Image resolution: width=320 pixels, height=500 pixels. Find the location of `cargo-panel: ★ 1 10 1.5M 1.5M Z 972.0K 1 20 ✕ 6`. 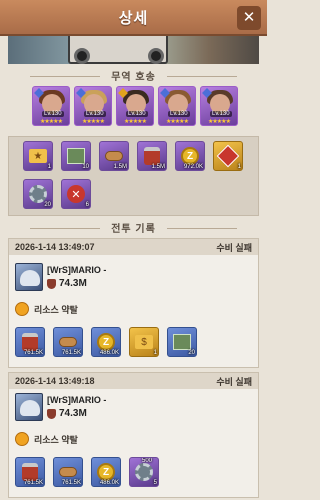

cargo-panel: ★ 1 10 1.5M 1.5M Z 972.0K 1 20 ✕ 6 is located at coordinates (133, 176).